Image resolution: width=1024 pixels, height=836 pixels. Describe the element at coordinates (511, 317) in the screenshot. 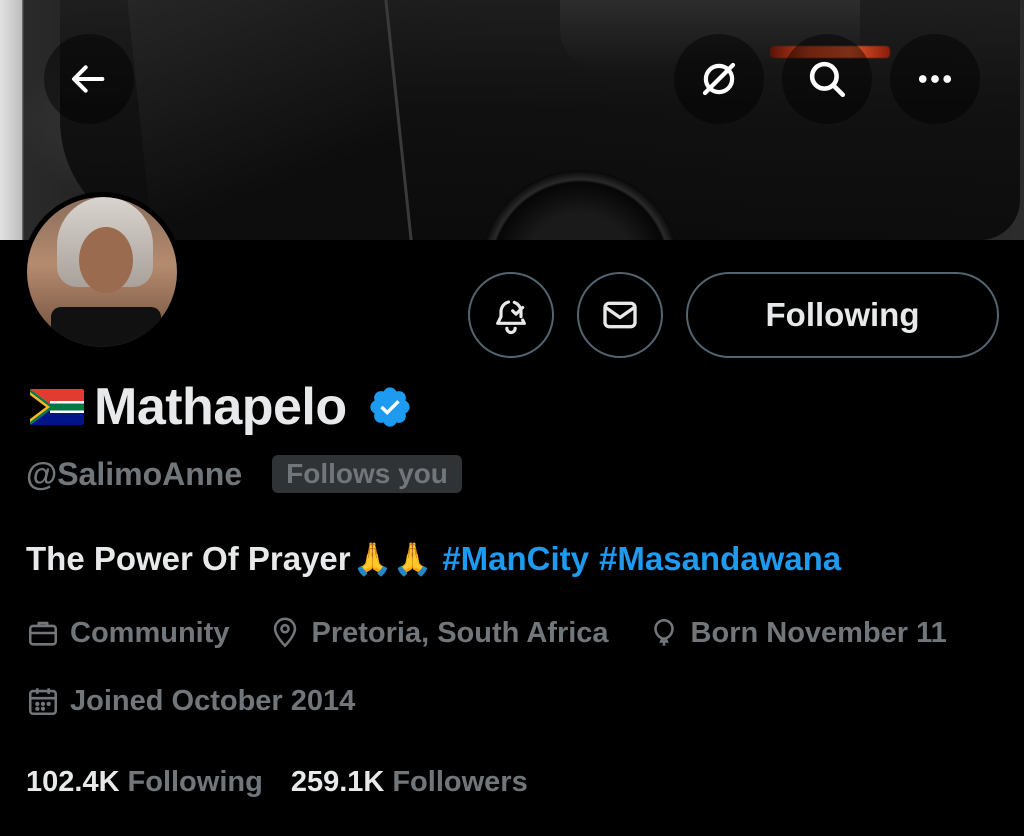

I see `bell-check-icon` at that location.